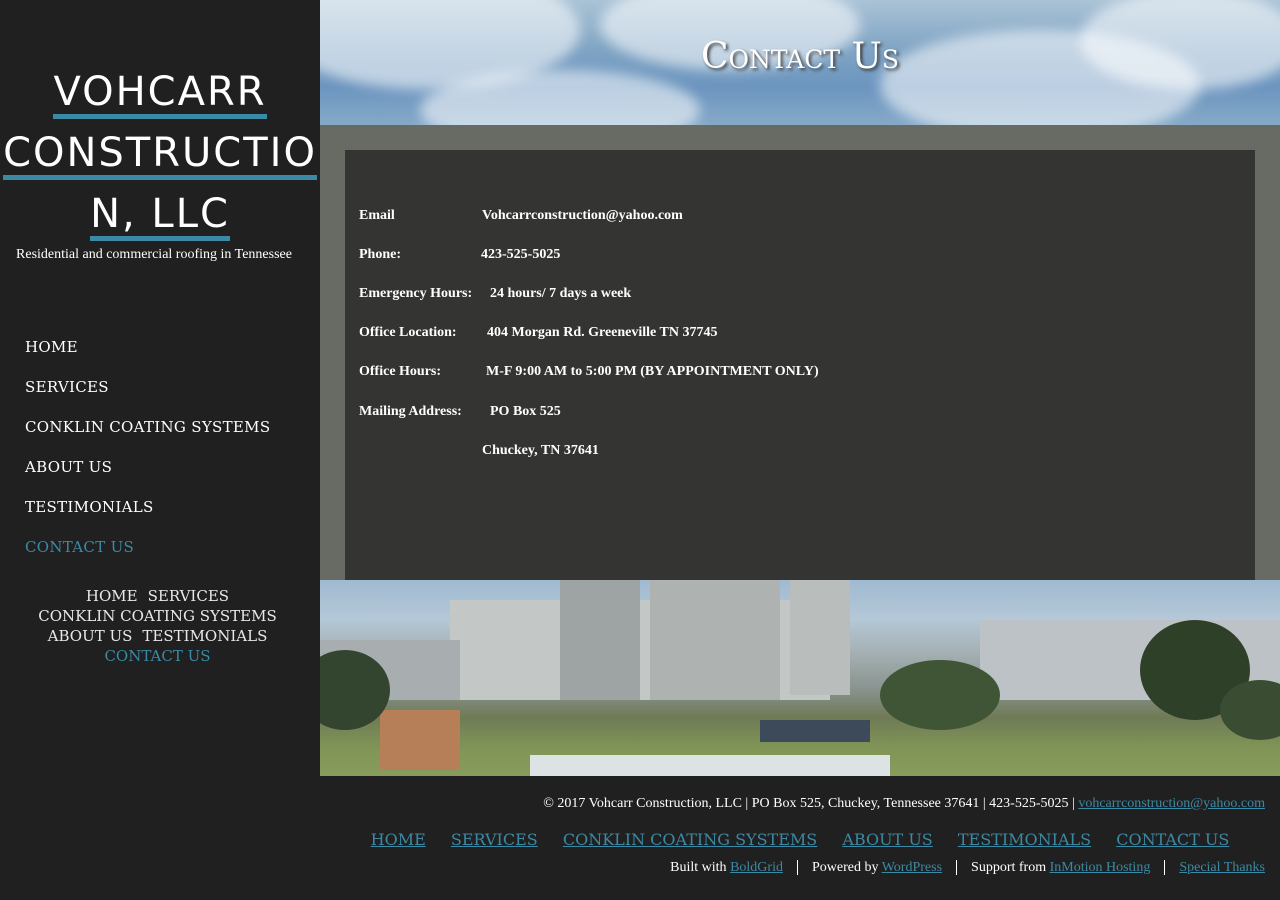 The height and width of the screenshot is (900, 1280). What do you see at coordinates (1171, 803) in the screenshot?
I see `footer-email-link: vohcarrconstruction@yahoo.com` at bounding box center [1171, 803].